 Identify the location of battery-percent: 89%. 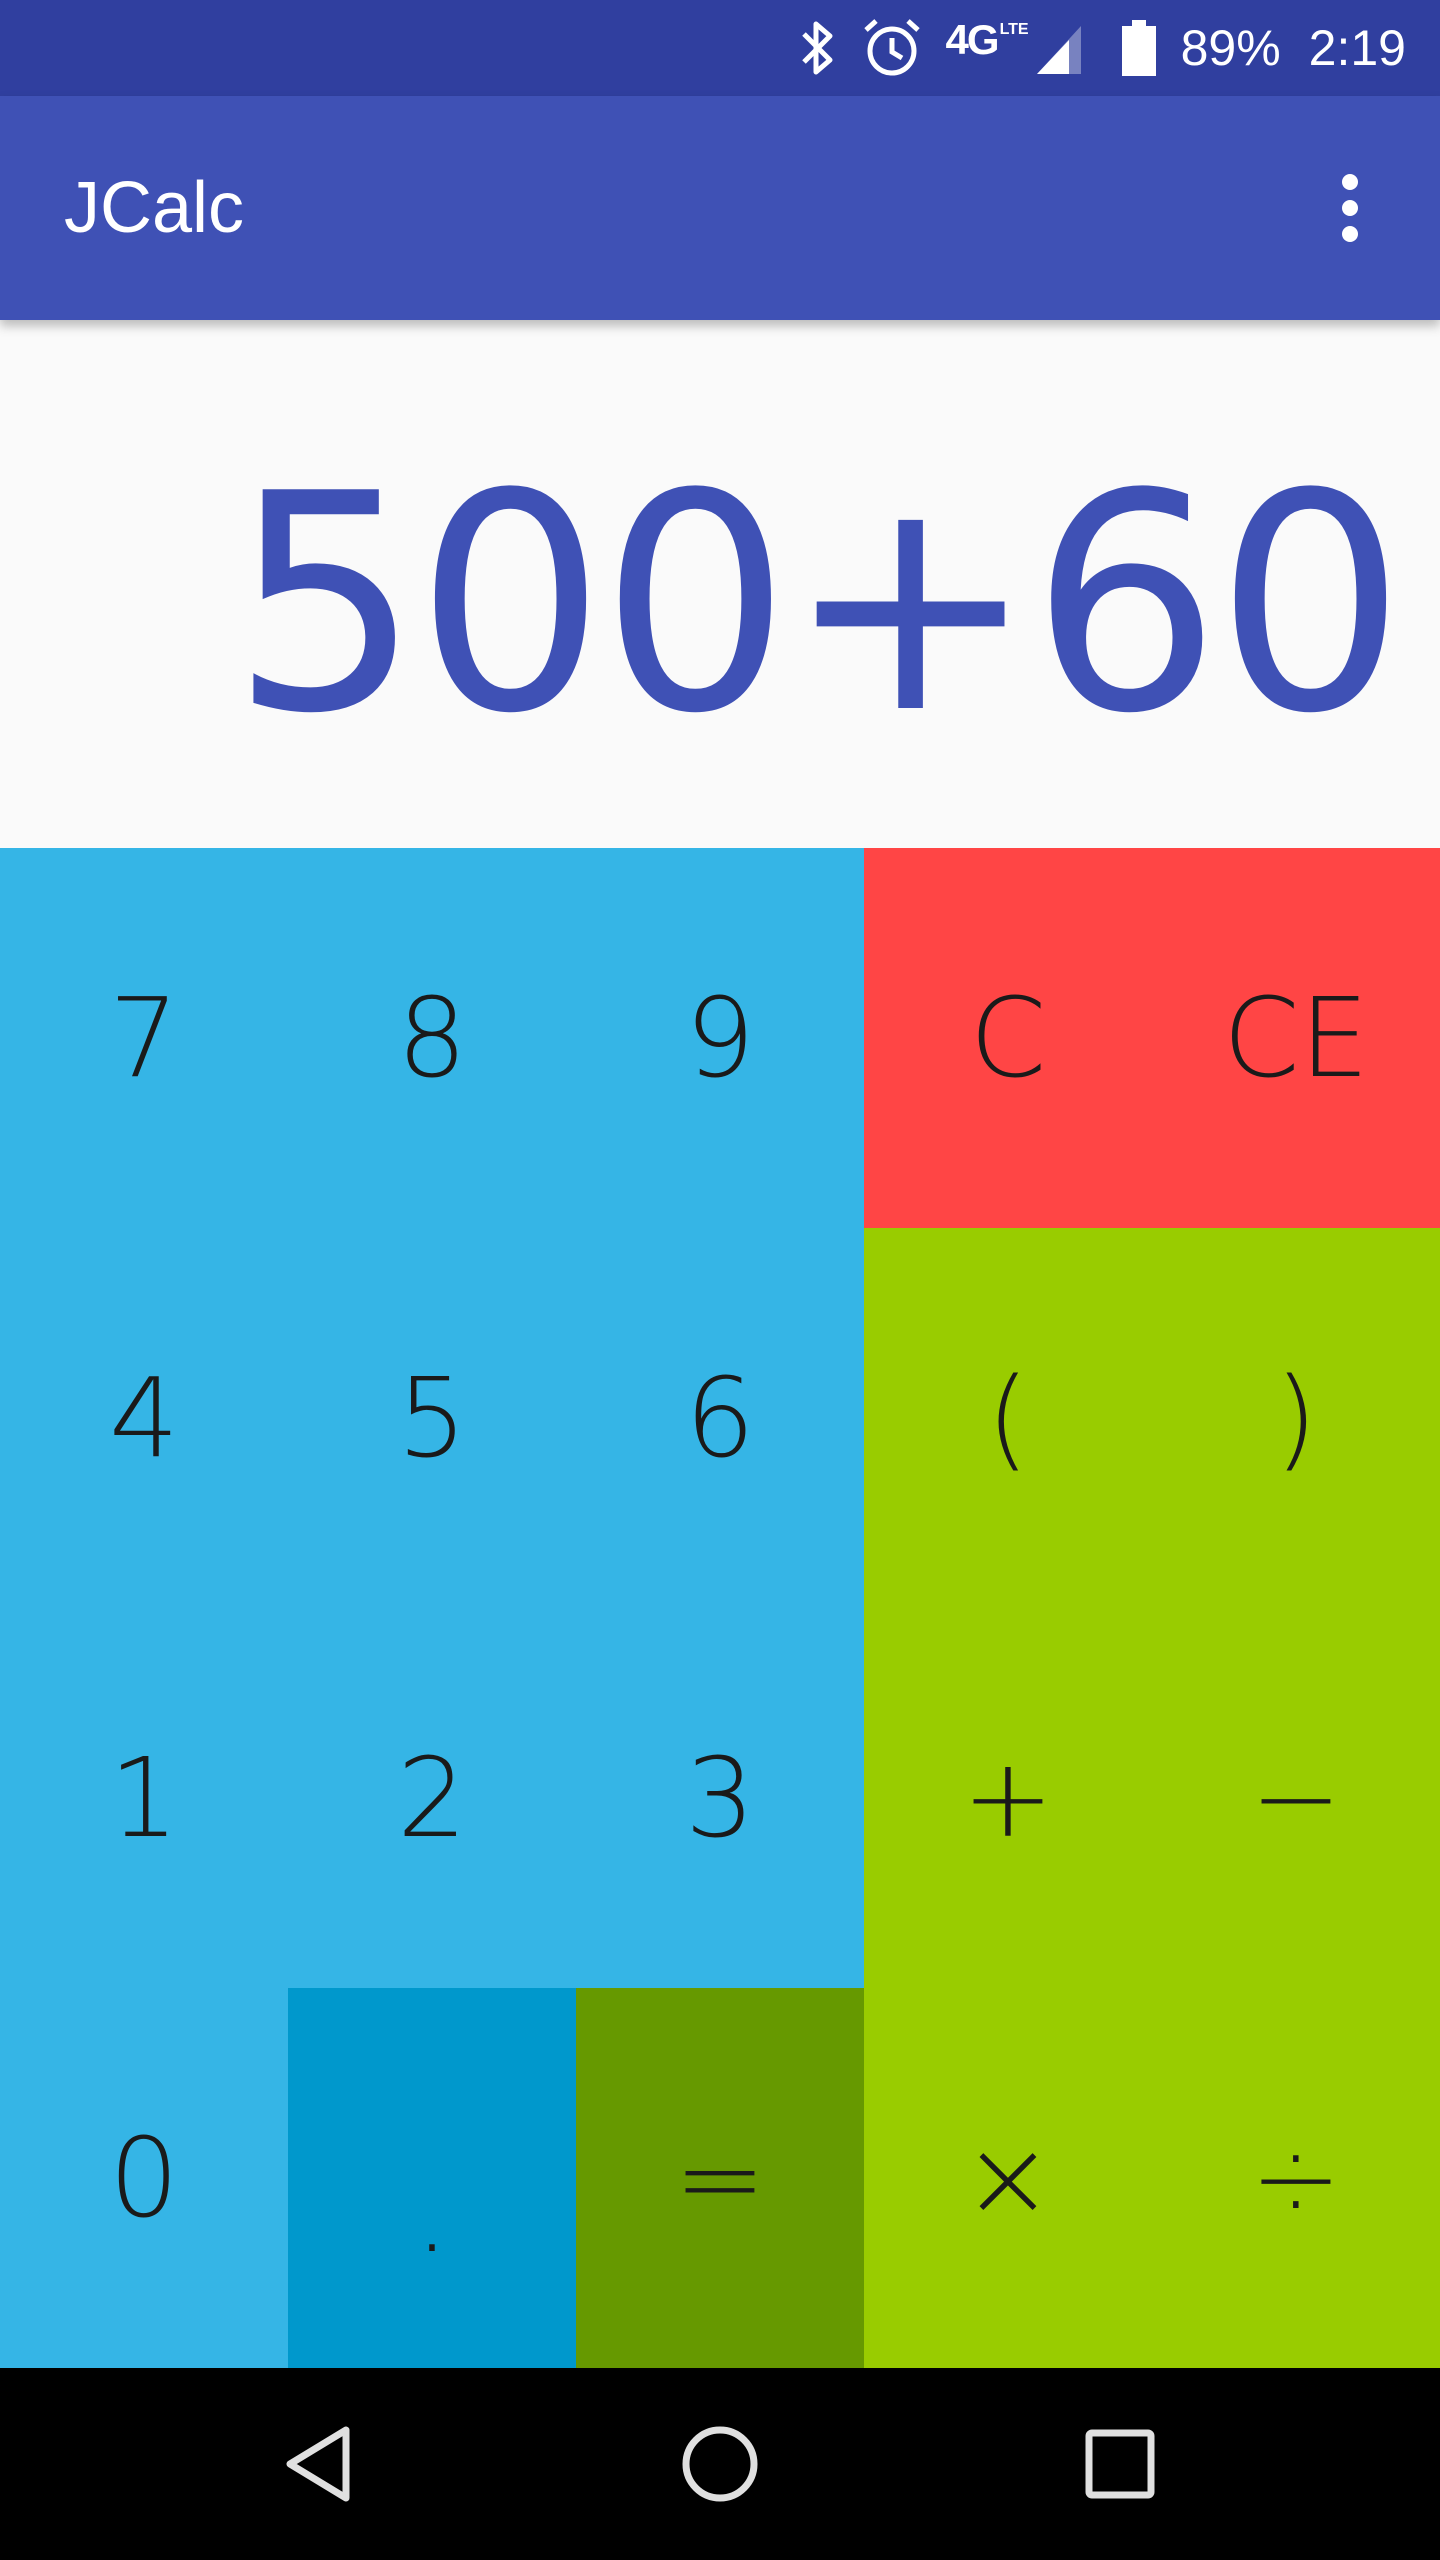
(1230, 48).